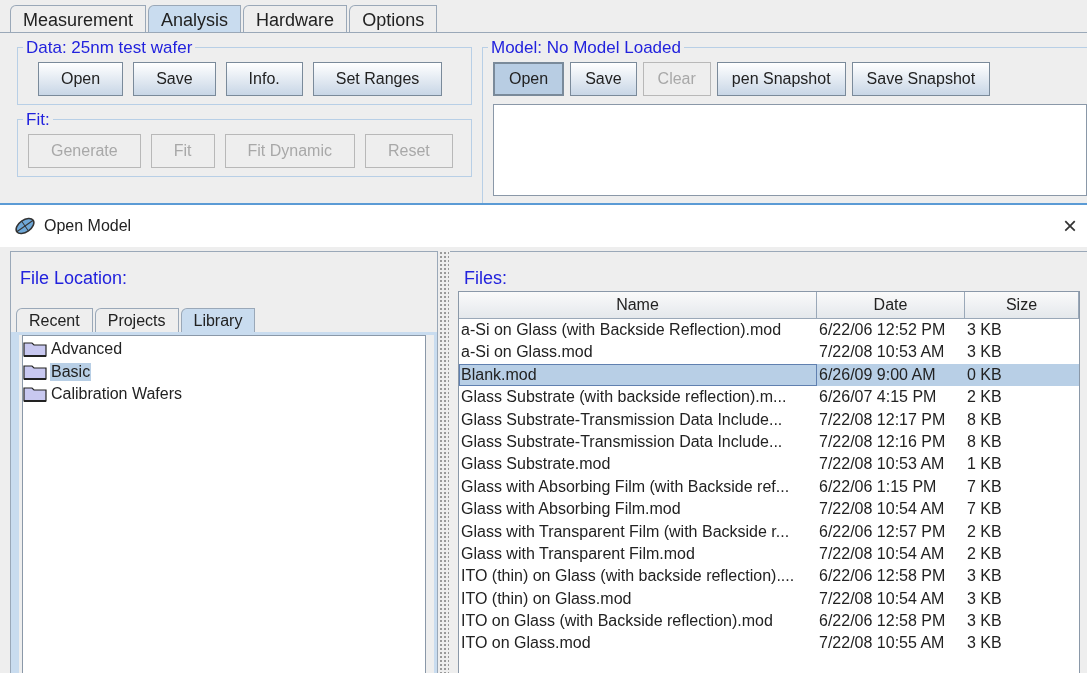 This screenshot has width=1087, height=673. I want to click on section-title: File Location:, so click(74, 278).